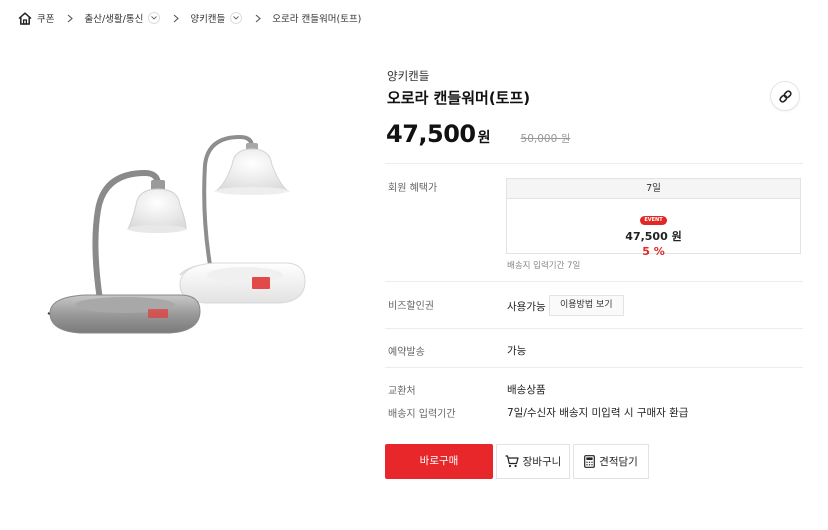 This screenshot has width=828, height=530. I want to click on original-price: 50,000 원, so click(545, 139).